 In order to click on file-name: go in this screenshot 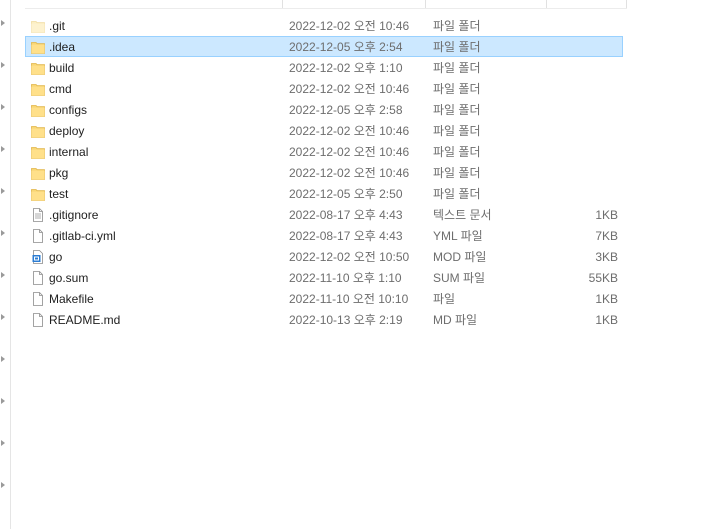, I will do `click(56, 257)`.